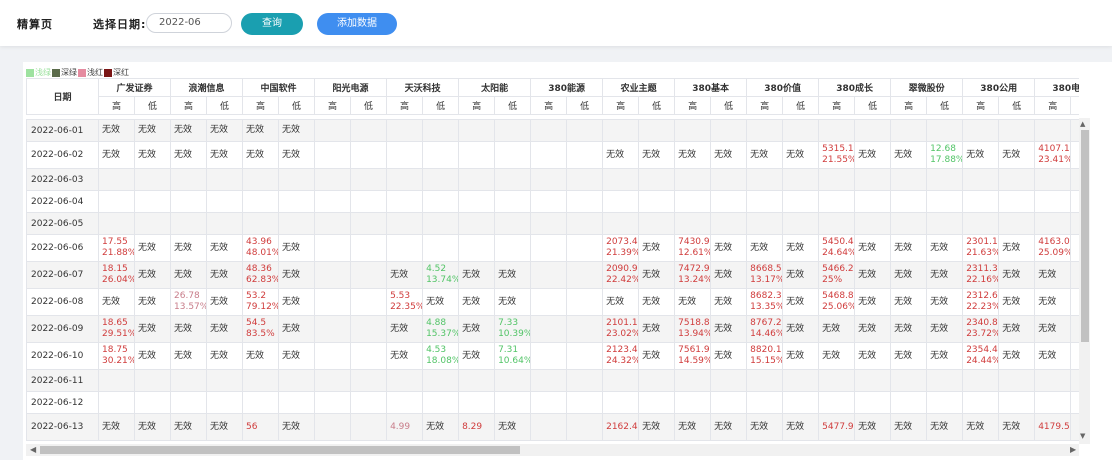 The width and height of the screenshot is (1112, 460). I want to click on row-date: 2022-06-12, so click(62, 402).